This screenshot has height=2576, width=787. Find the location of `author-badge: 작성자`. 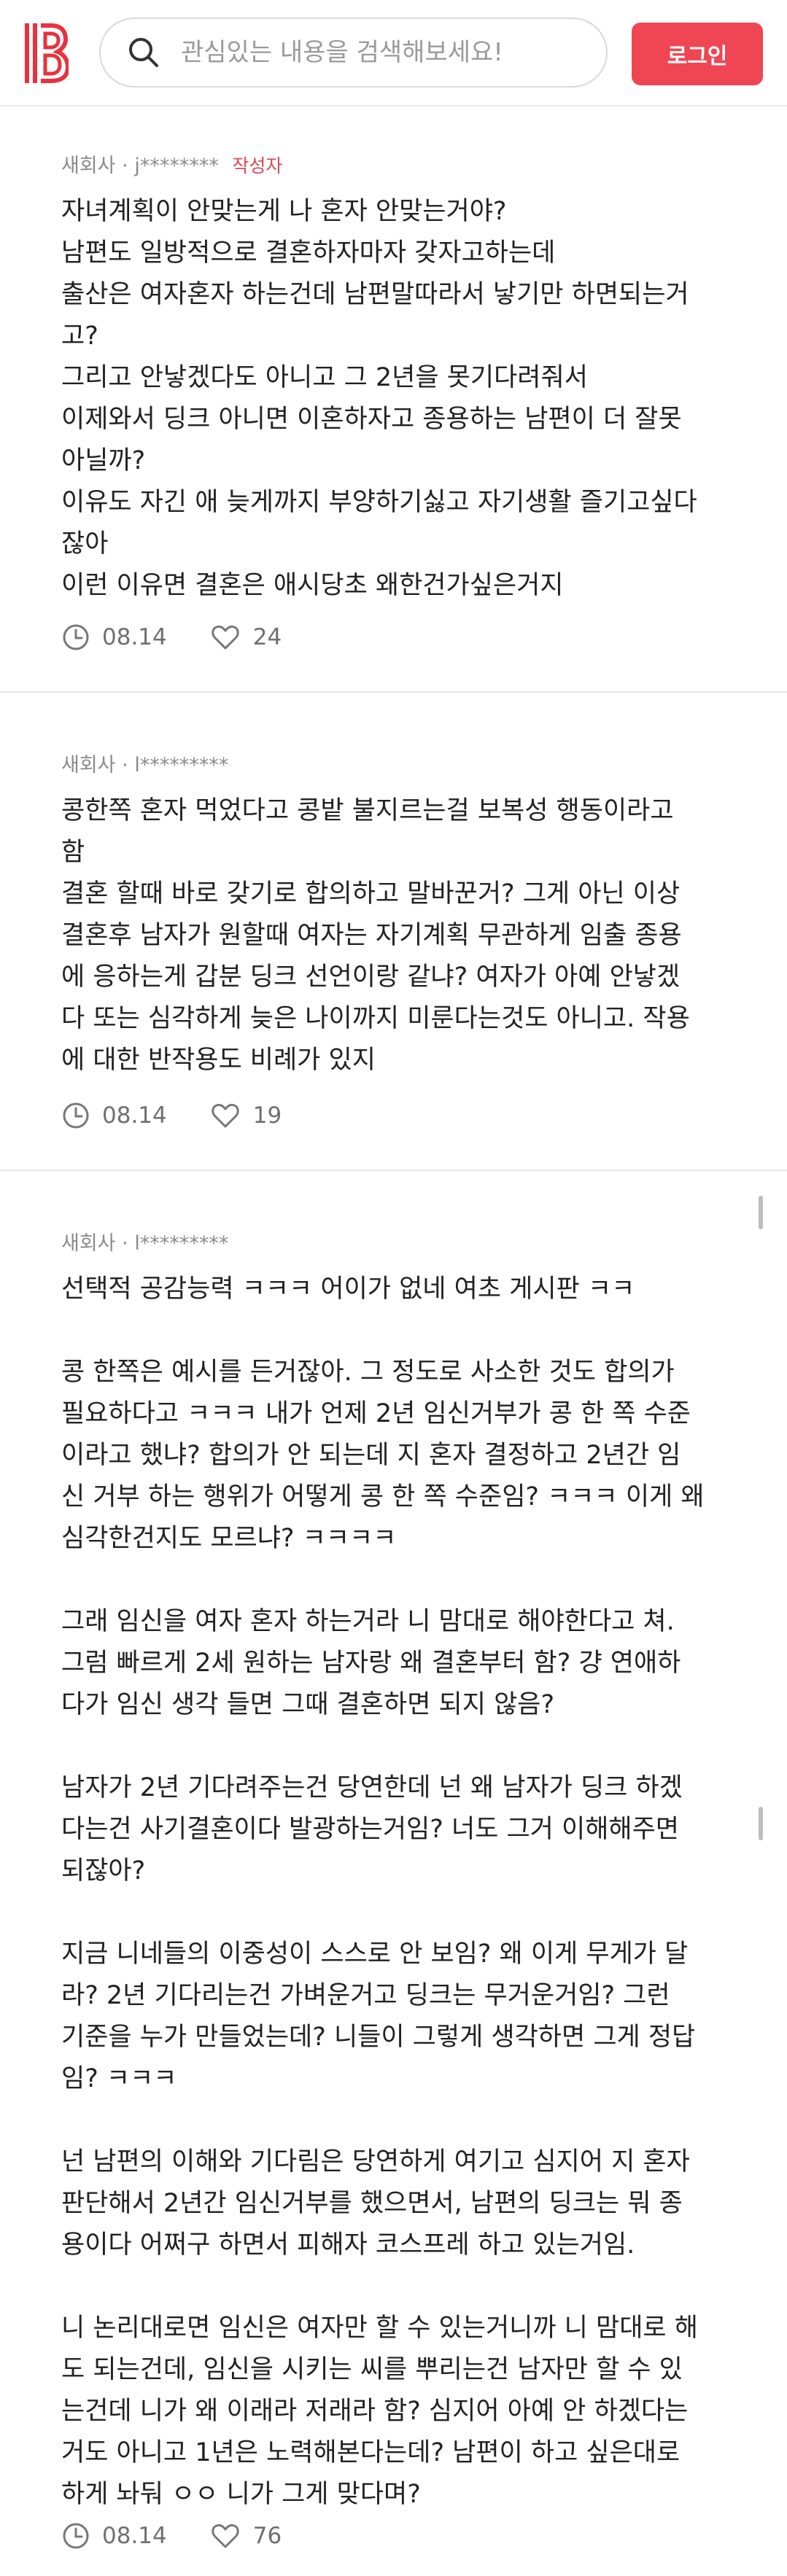

author-badge: 작성자 is located at coordinates (257, 165).